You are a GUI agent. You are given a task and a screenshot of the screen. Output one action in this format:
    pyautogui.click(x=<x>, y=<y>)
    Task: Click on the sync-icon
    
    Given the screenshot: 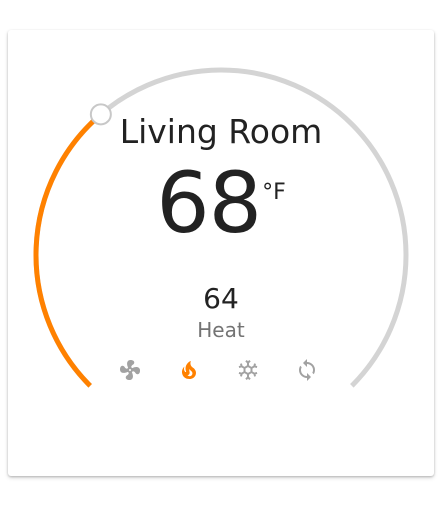 What is the action you would take?
    pyautogui.click(x=307, y=370)
    